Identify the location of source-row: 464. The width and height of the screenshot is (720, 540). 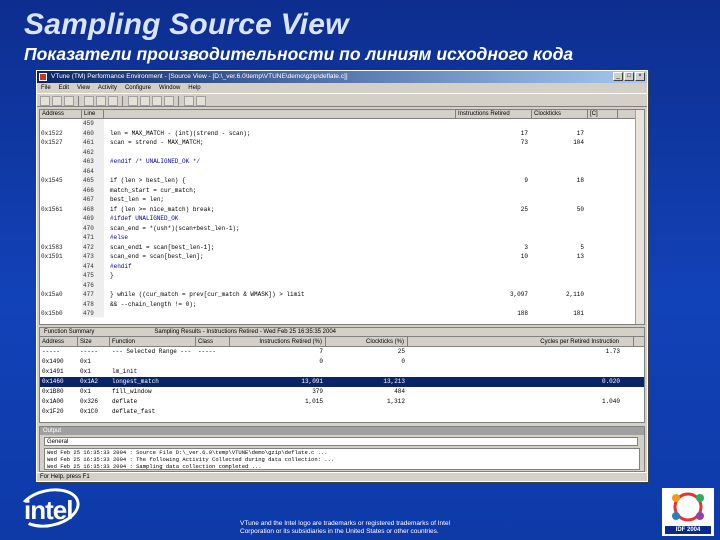
(342, 171).